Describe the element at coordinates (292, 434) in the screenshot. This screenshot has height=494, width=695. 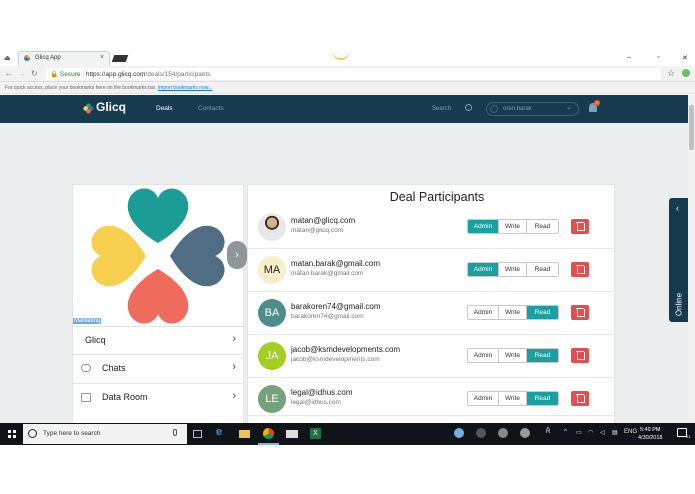
I see `store-icon` at that location.